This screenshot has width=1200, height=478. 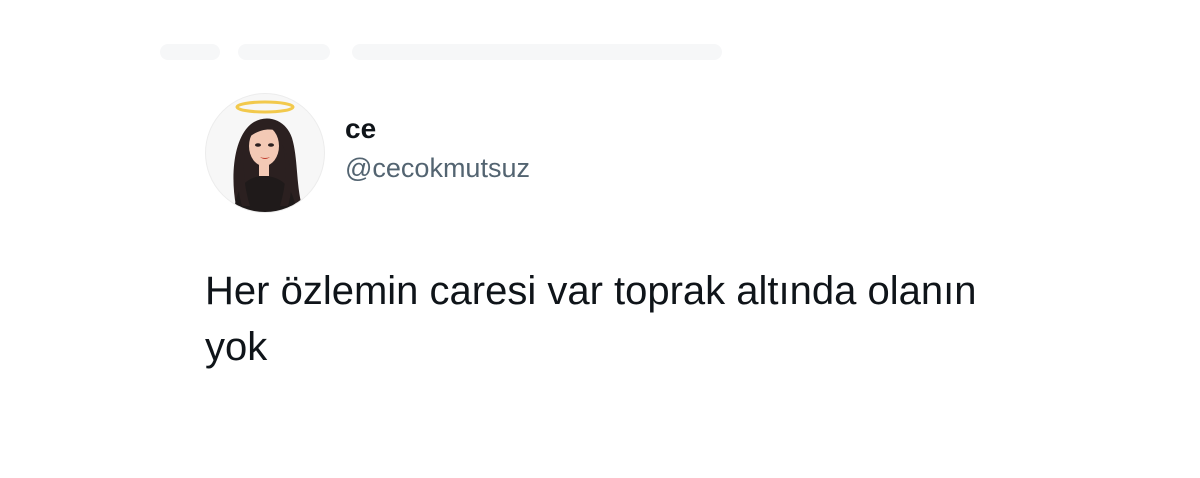 What do you see at coordinates (437, 149) in the screenshot?
I see `author-info: ce @cecokmutsuz` at bounding box center [437, 149].